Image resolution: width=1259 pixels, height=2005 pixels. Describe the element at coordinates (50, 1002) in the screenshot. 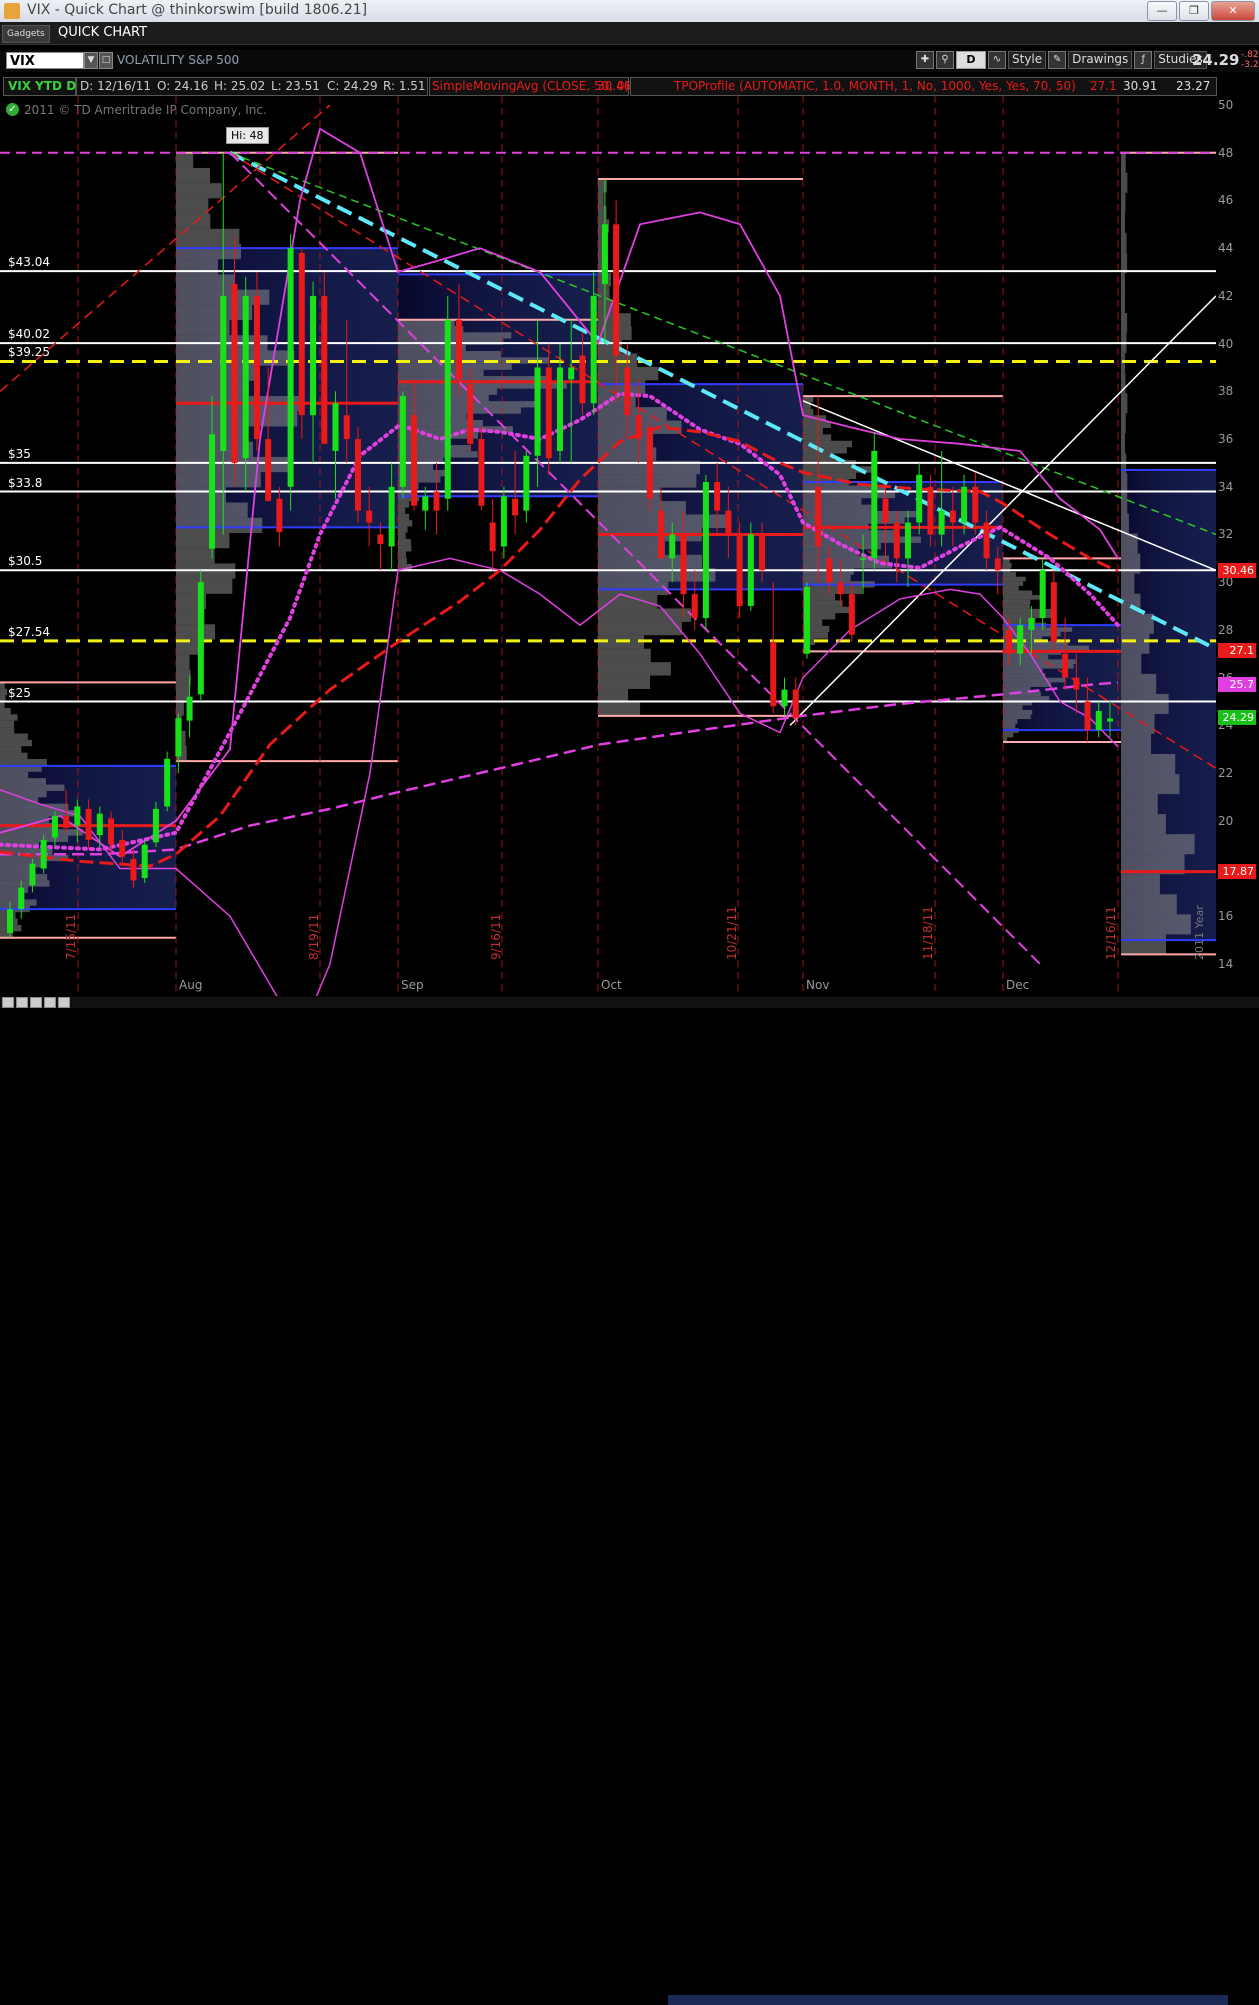

I see `drawing-tool-icon` at that location.